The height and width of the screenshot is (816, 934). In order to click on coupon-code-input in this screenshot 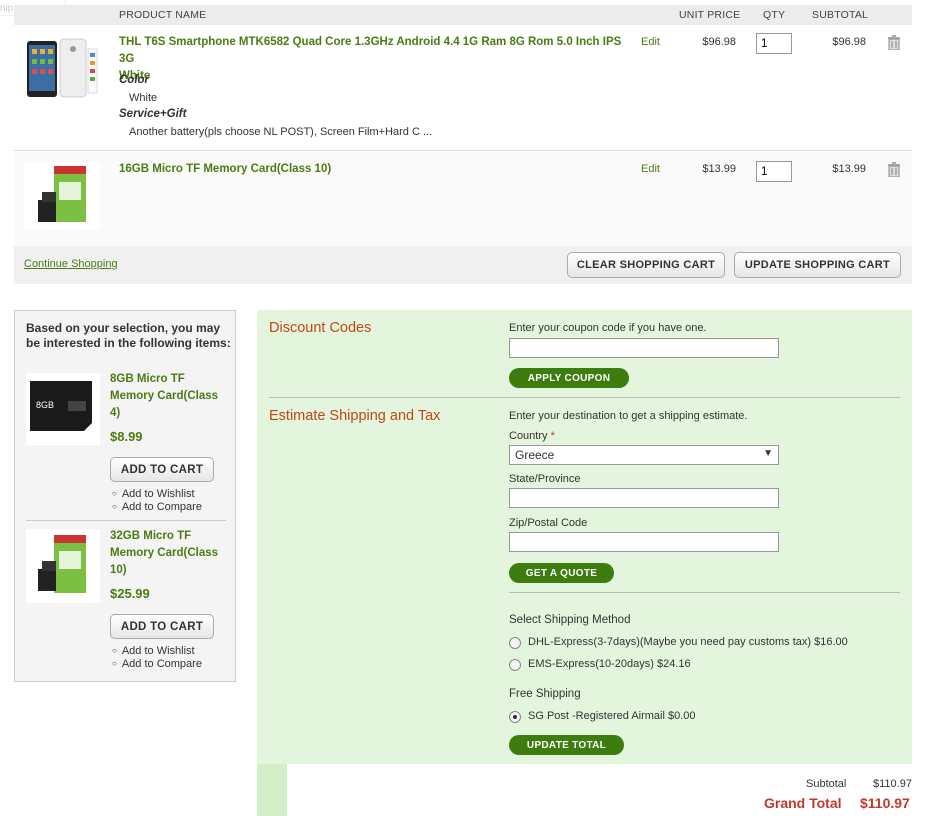, I will do `click(644, 348)`.